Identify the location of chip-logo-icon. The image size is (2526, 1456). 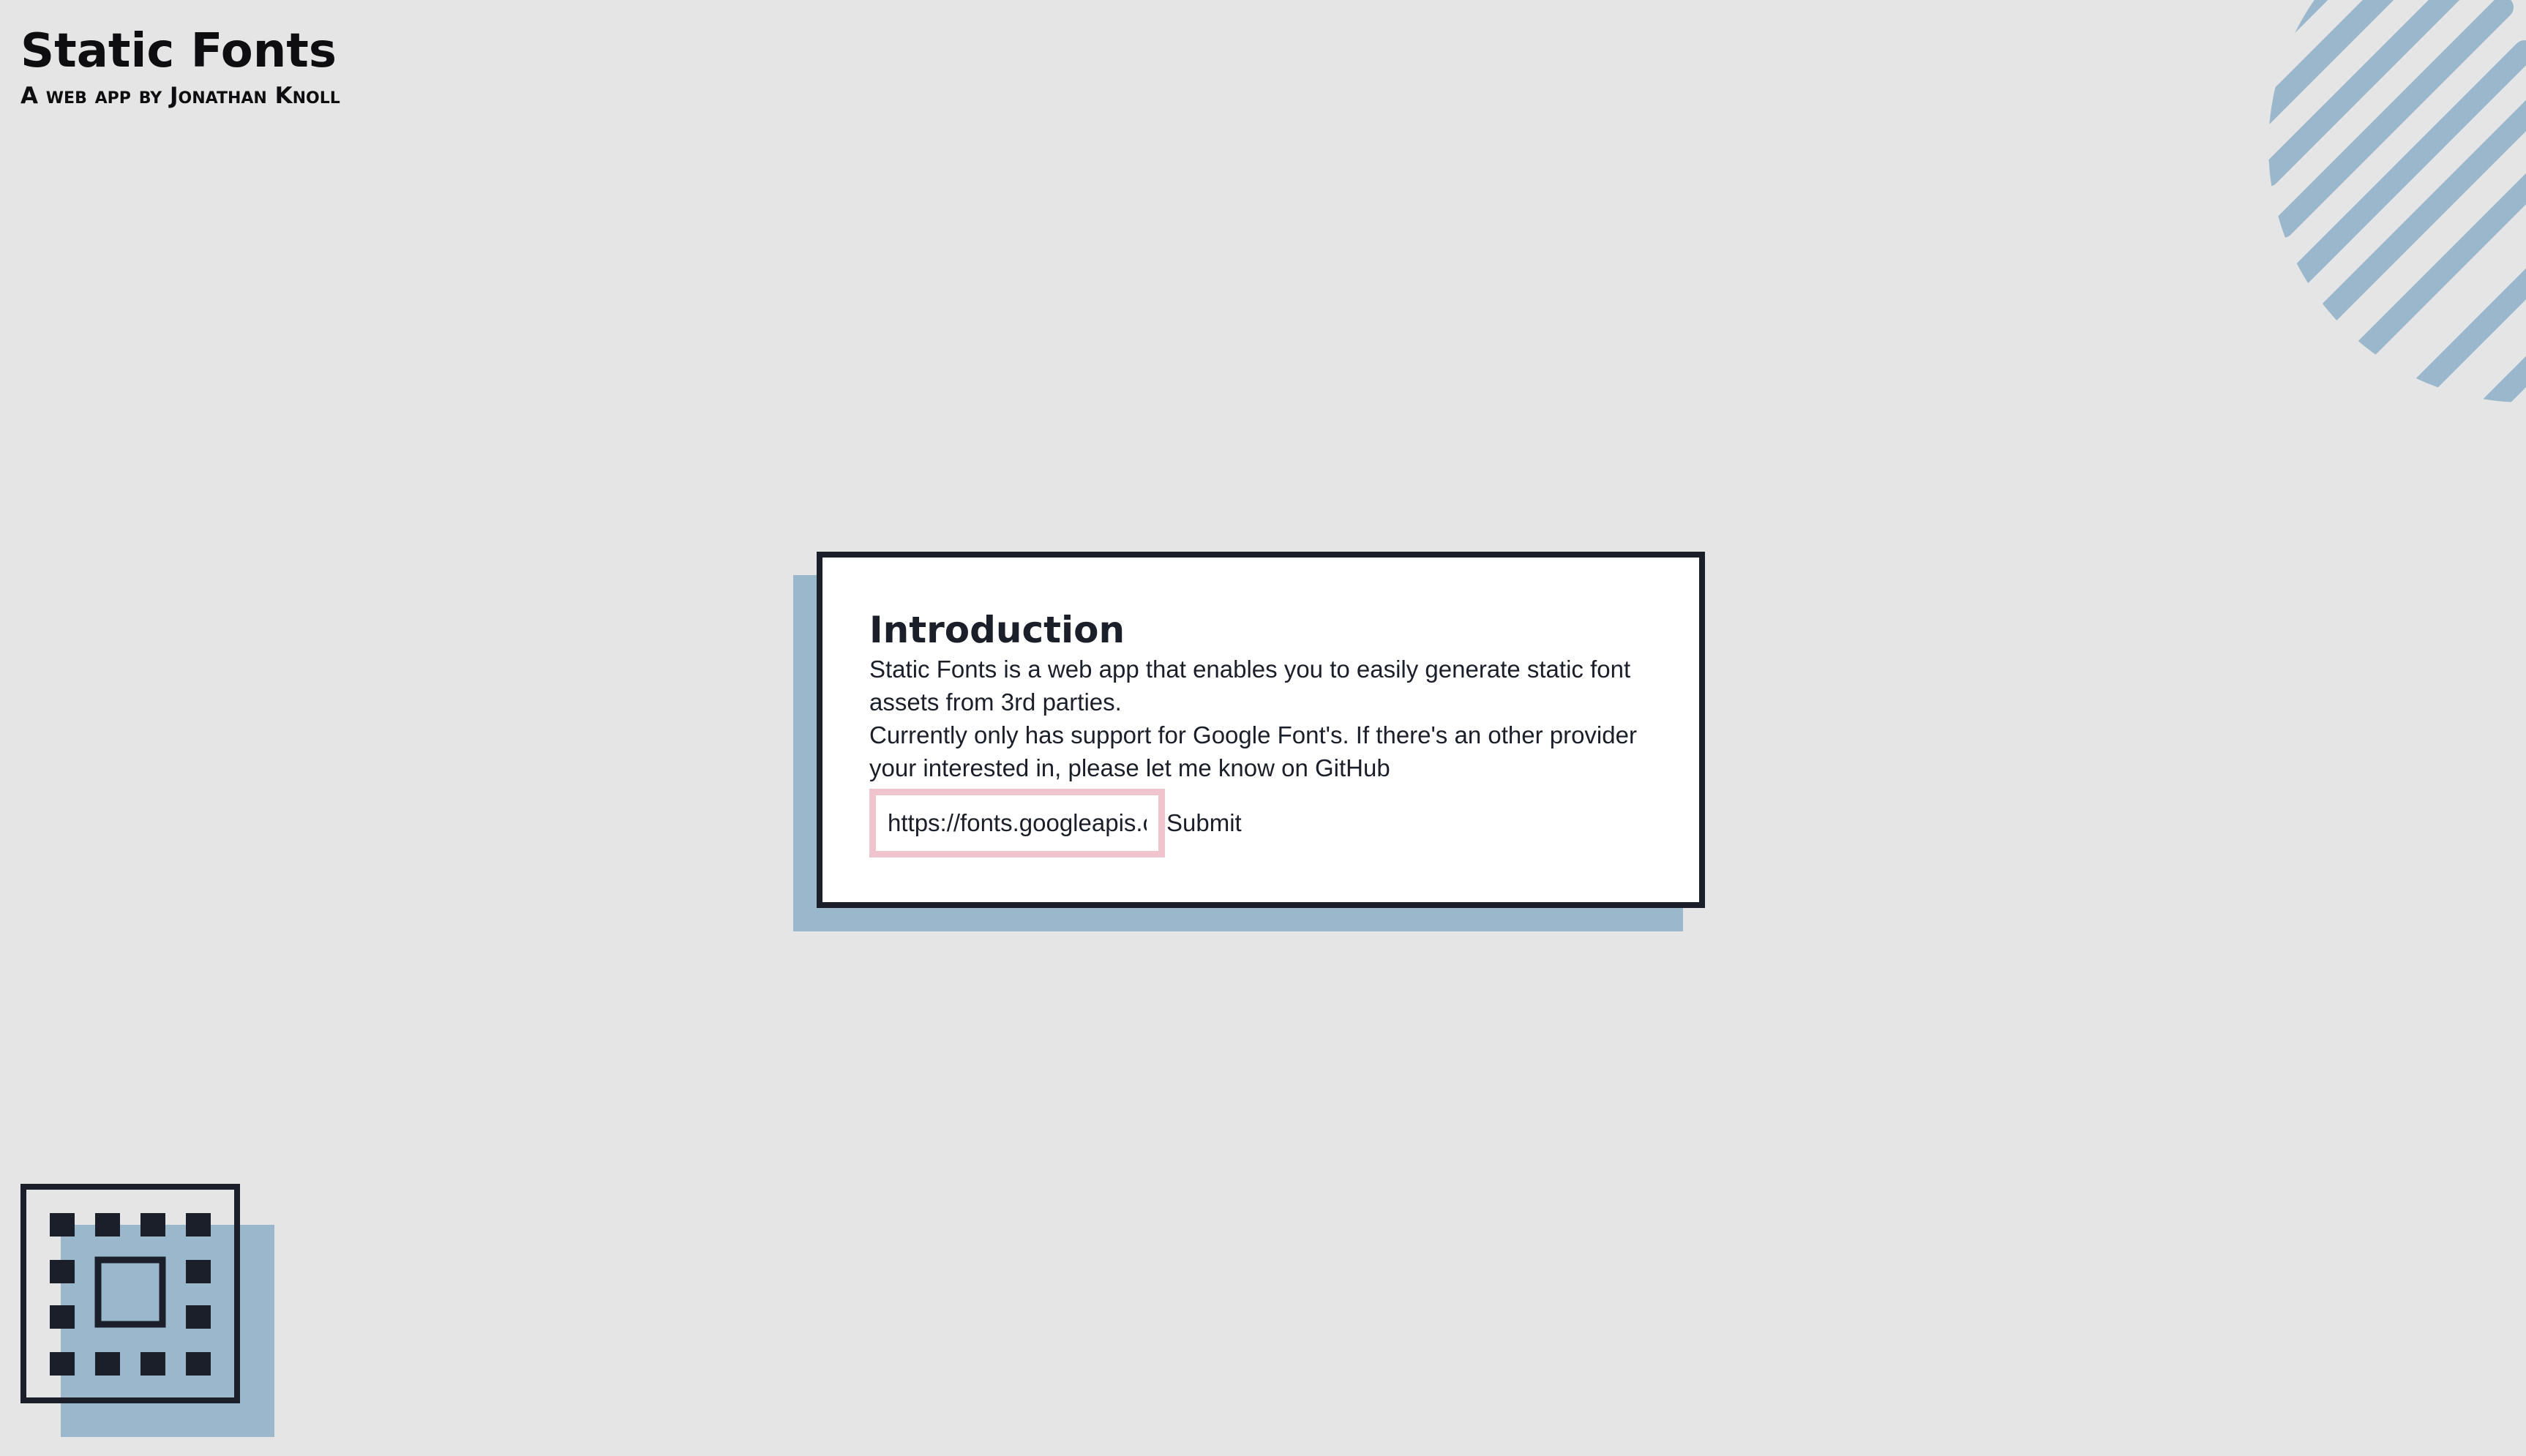
(147, 1310).